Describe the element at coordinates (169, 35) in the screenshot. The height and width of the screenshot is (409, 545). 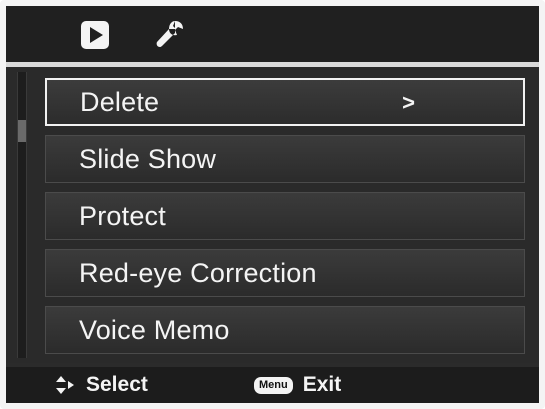
I see `wrench-icon` at that location.